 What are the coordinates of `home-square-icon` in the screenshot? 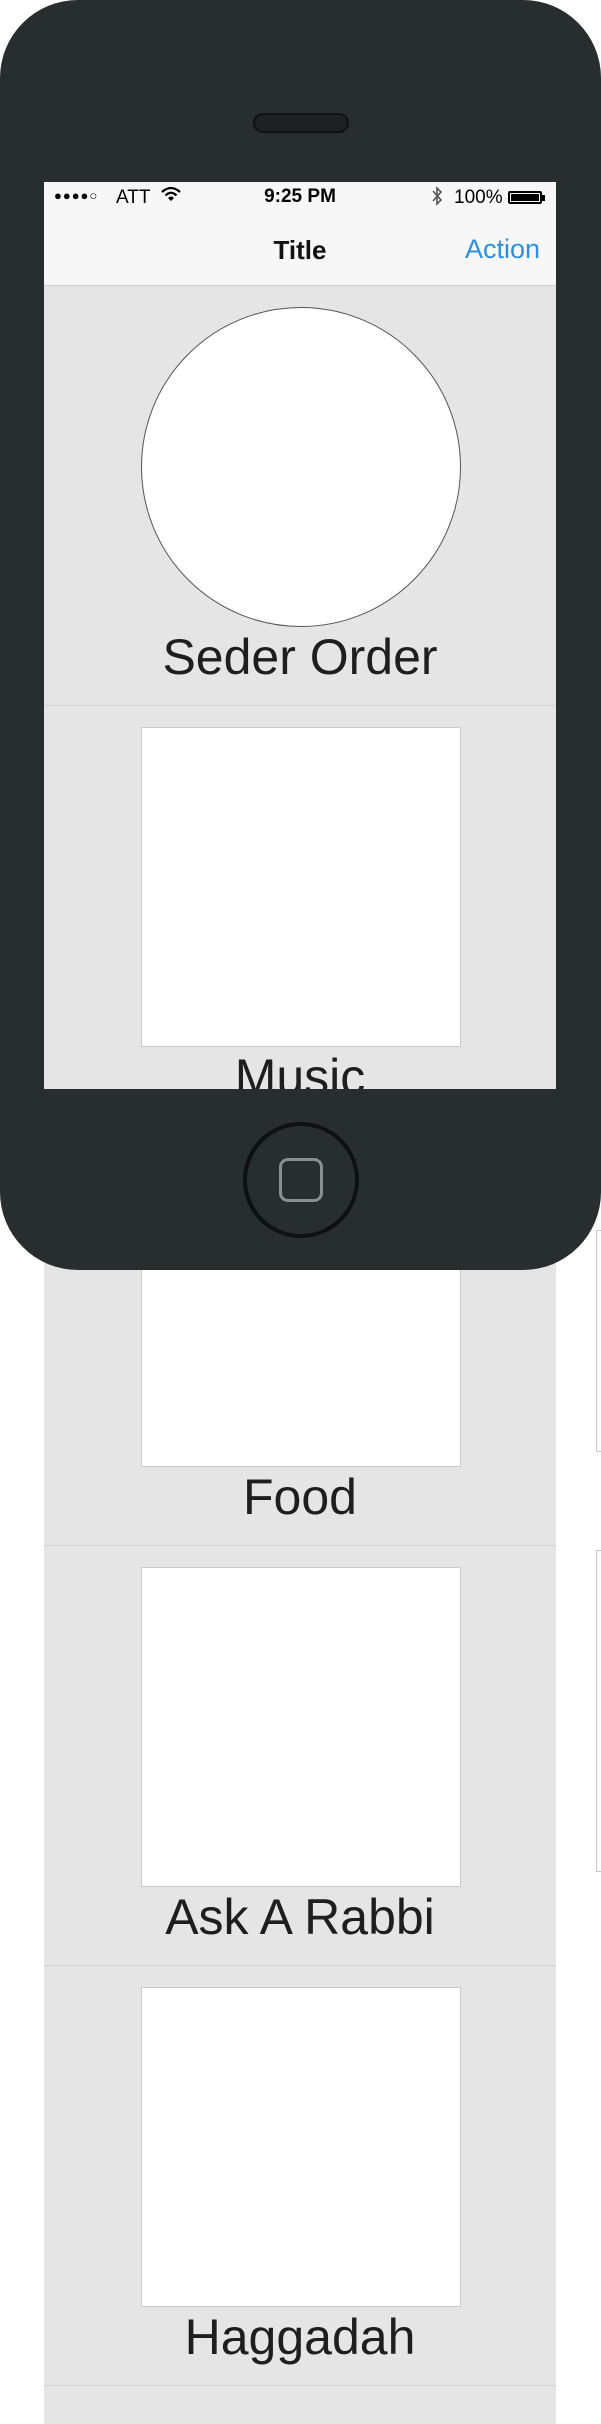 It's located at (301, 1180).